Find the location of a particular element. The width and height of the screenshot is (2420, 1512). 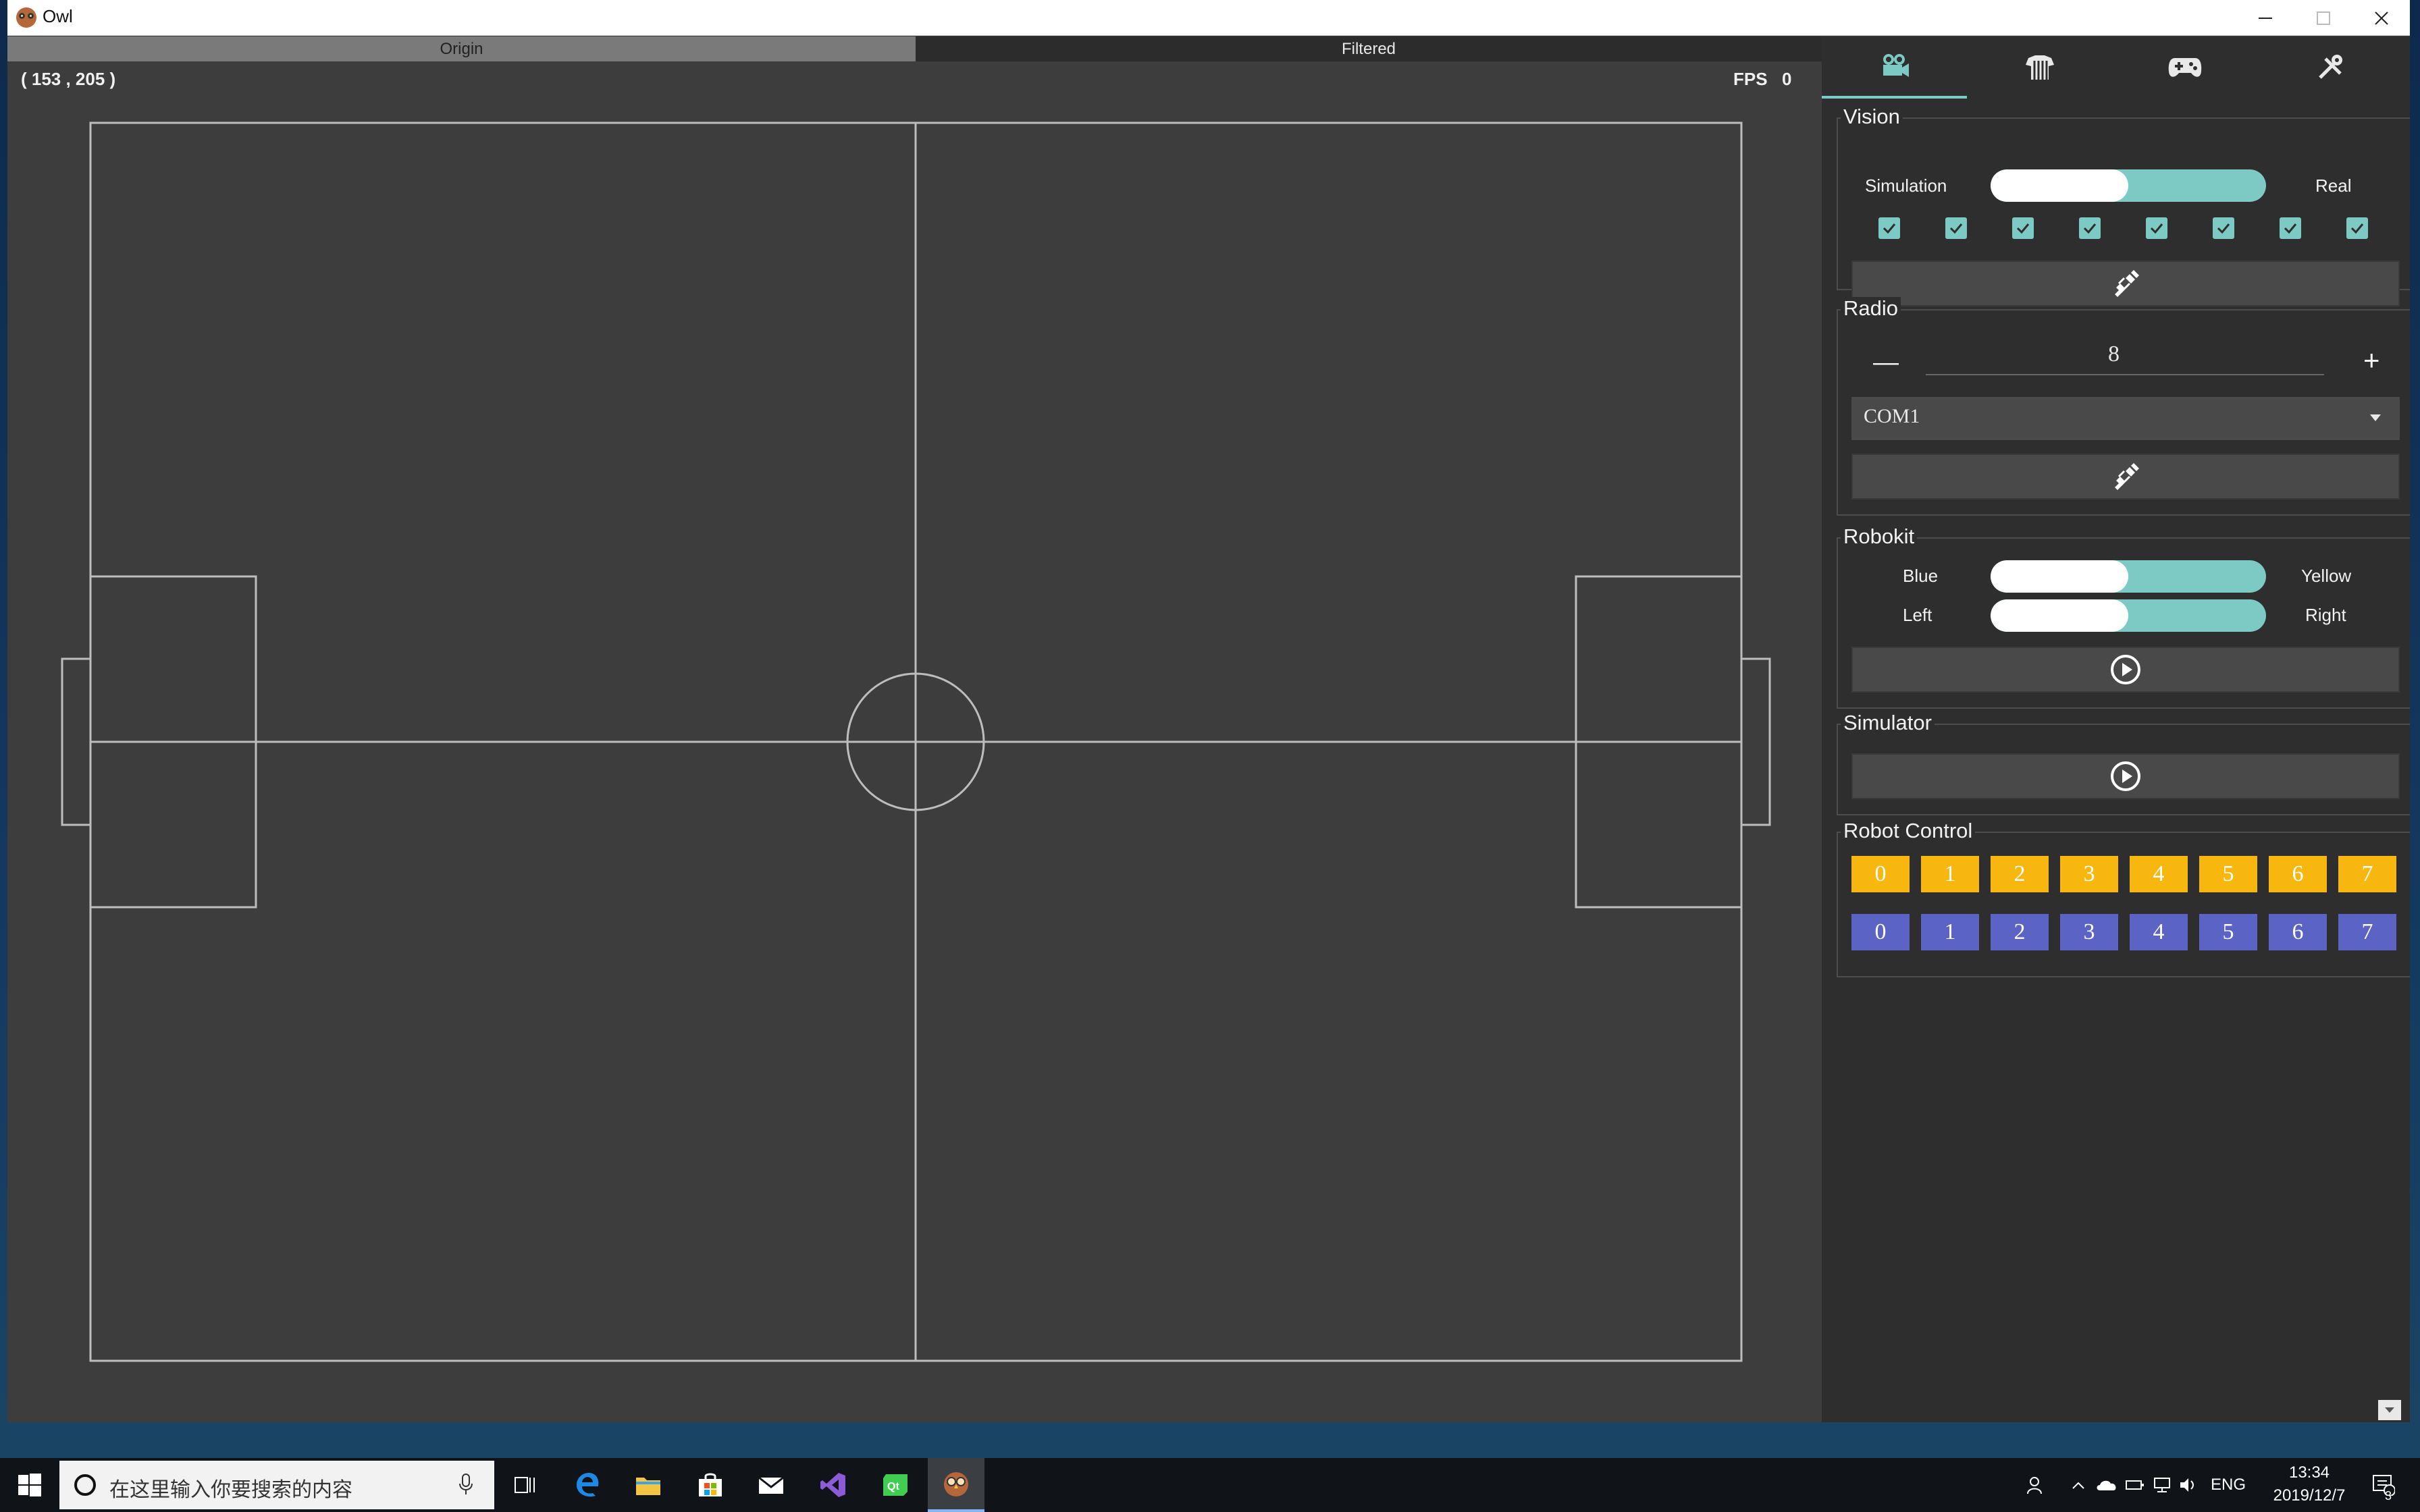

blue-robot-button: 6 is located at coordinates (2298, 932).